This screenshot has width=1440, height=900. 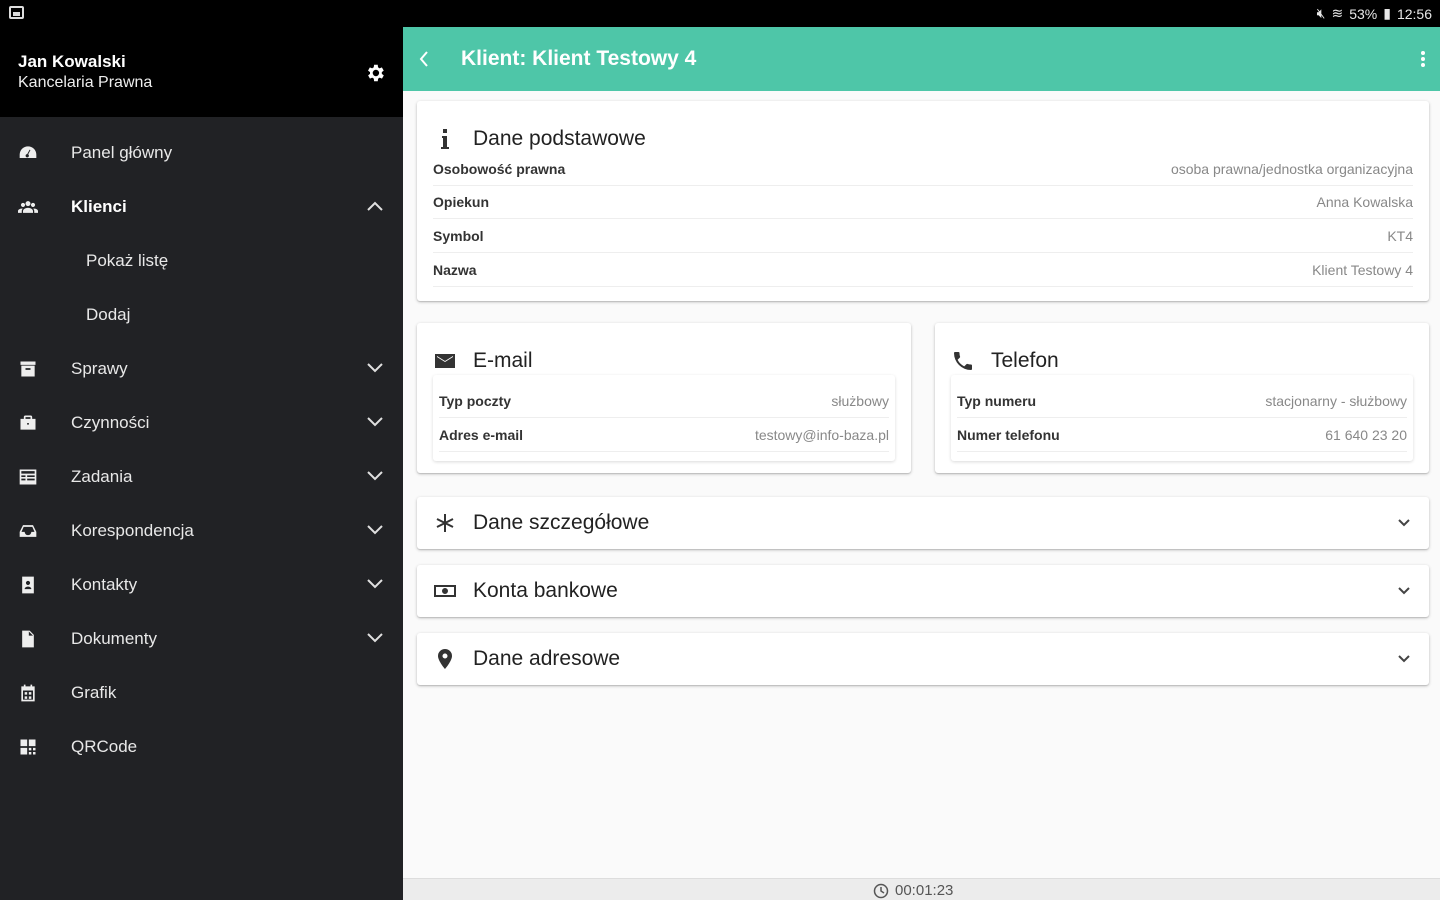 I want to click on battery-level: 53%, so click(x=1363, y=13).